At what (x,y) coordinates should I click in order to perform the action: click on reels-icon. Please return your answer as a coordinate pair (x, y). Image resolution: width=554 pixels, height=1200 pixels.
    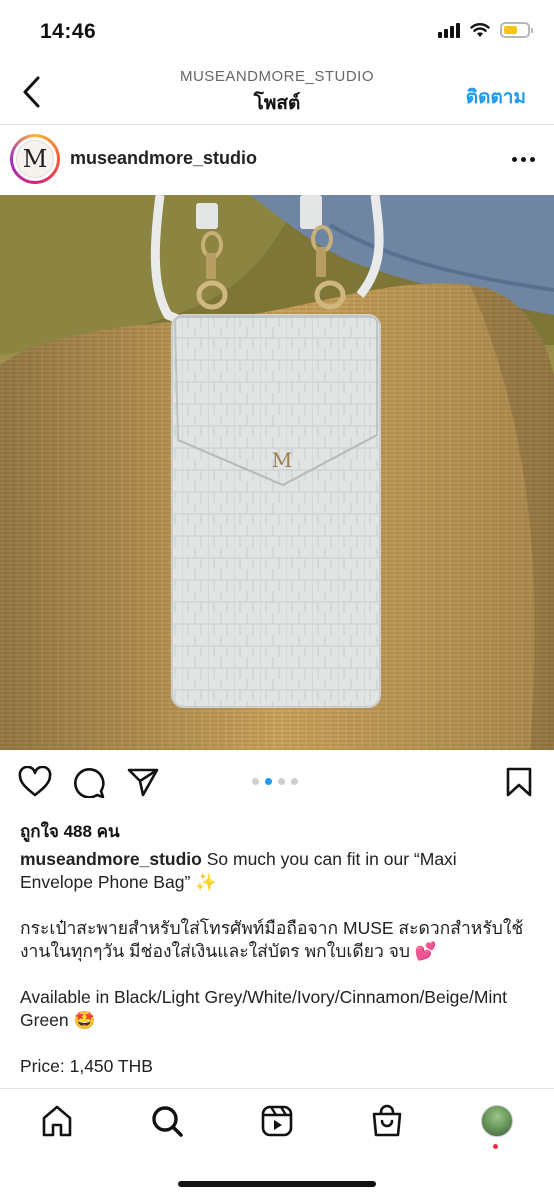
    Looking at the image, I should click on (277, 1121).